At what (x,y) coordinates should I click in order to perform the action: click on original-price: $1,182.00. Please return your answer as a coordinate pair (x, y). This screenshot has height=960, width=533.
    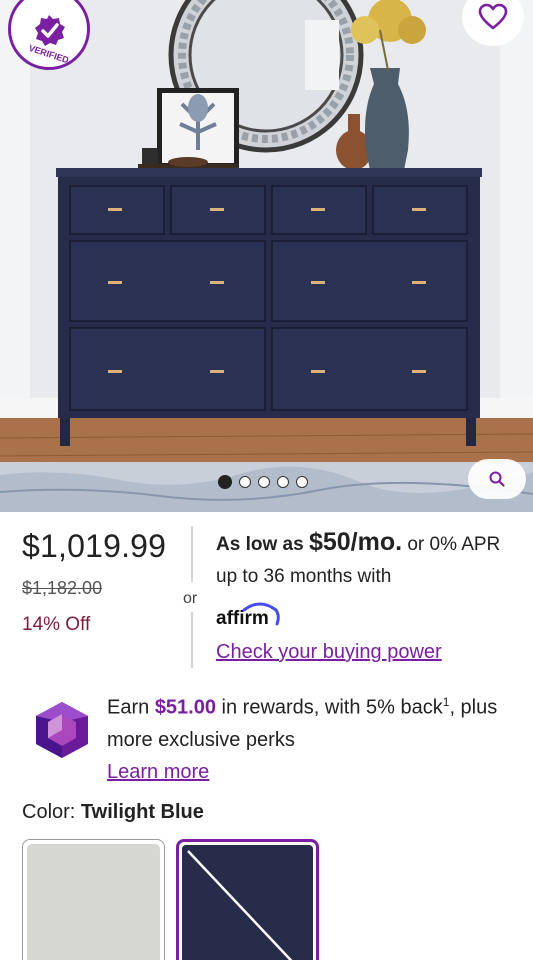
    Looking at the image, I should click on (62, 588).